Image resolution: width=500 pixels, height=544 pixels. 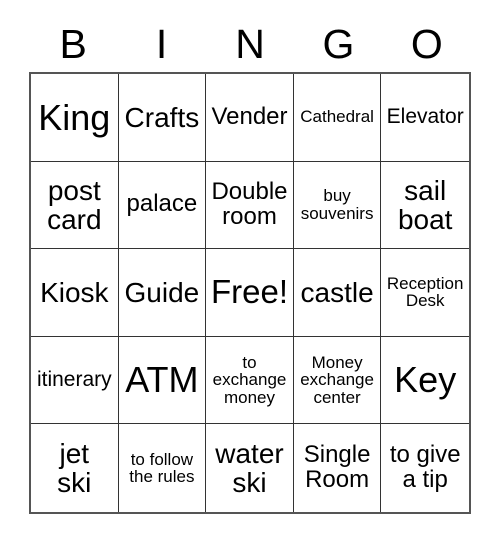 What do you see at coordinates (161, 43) in the screenshot?
I see `header-letter-i: I` at bounding box center [161, 43].